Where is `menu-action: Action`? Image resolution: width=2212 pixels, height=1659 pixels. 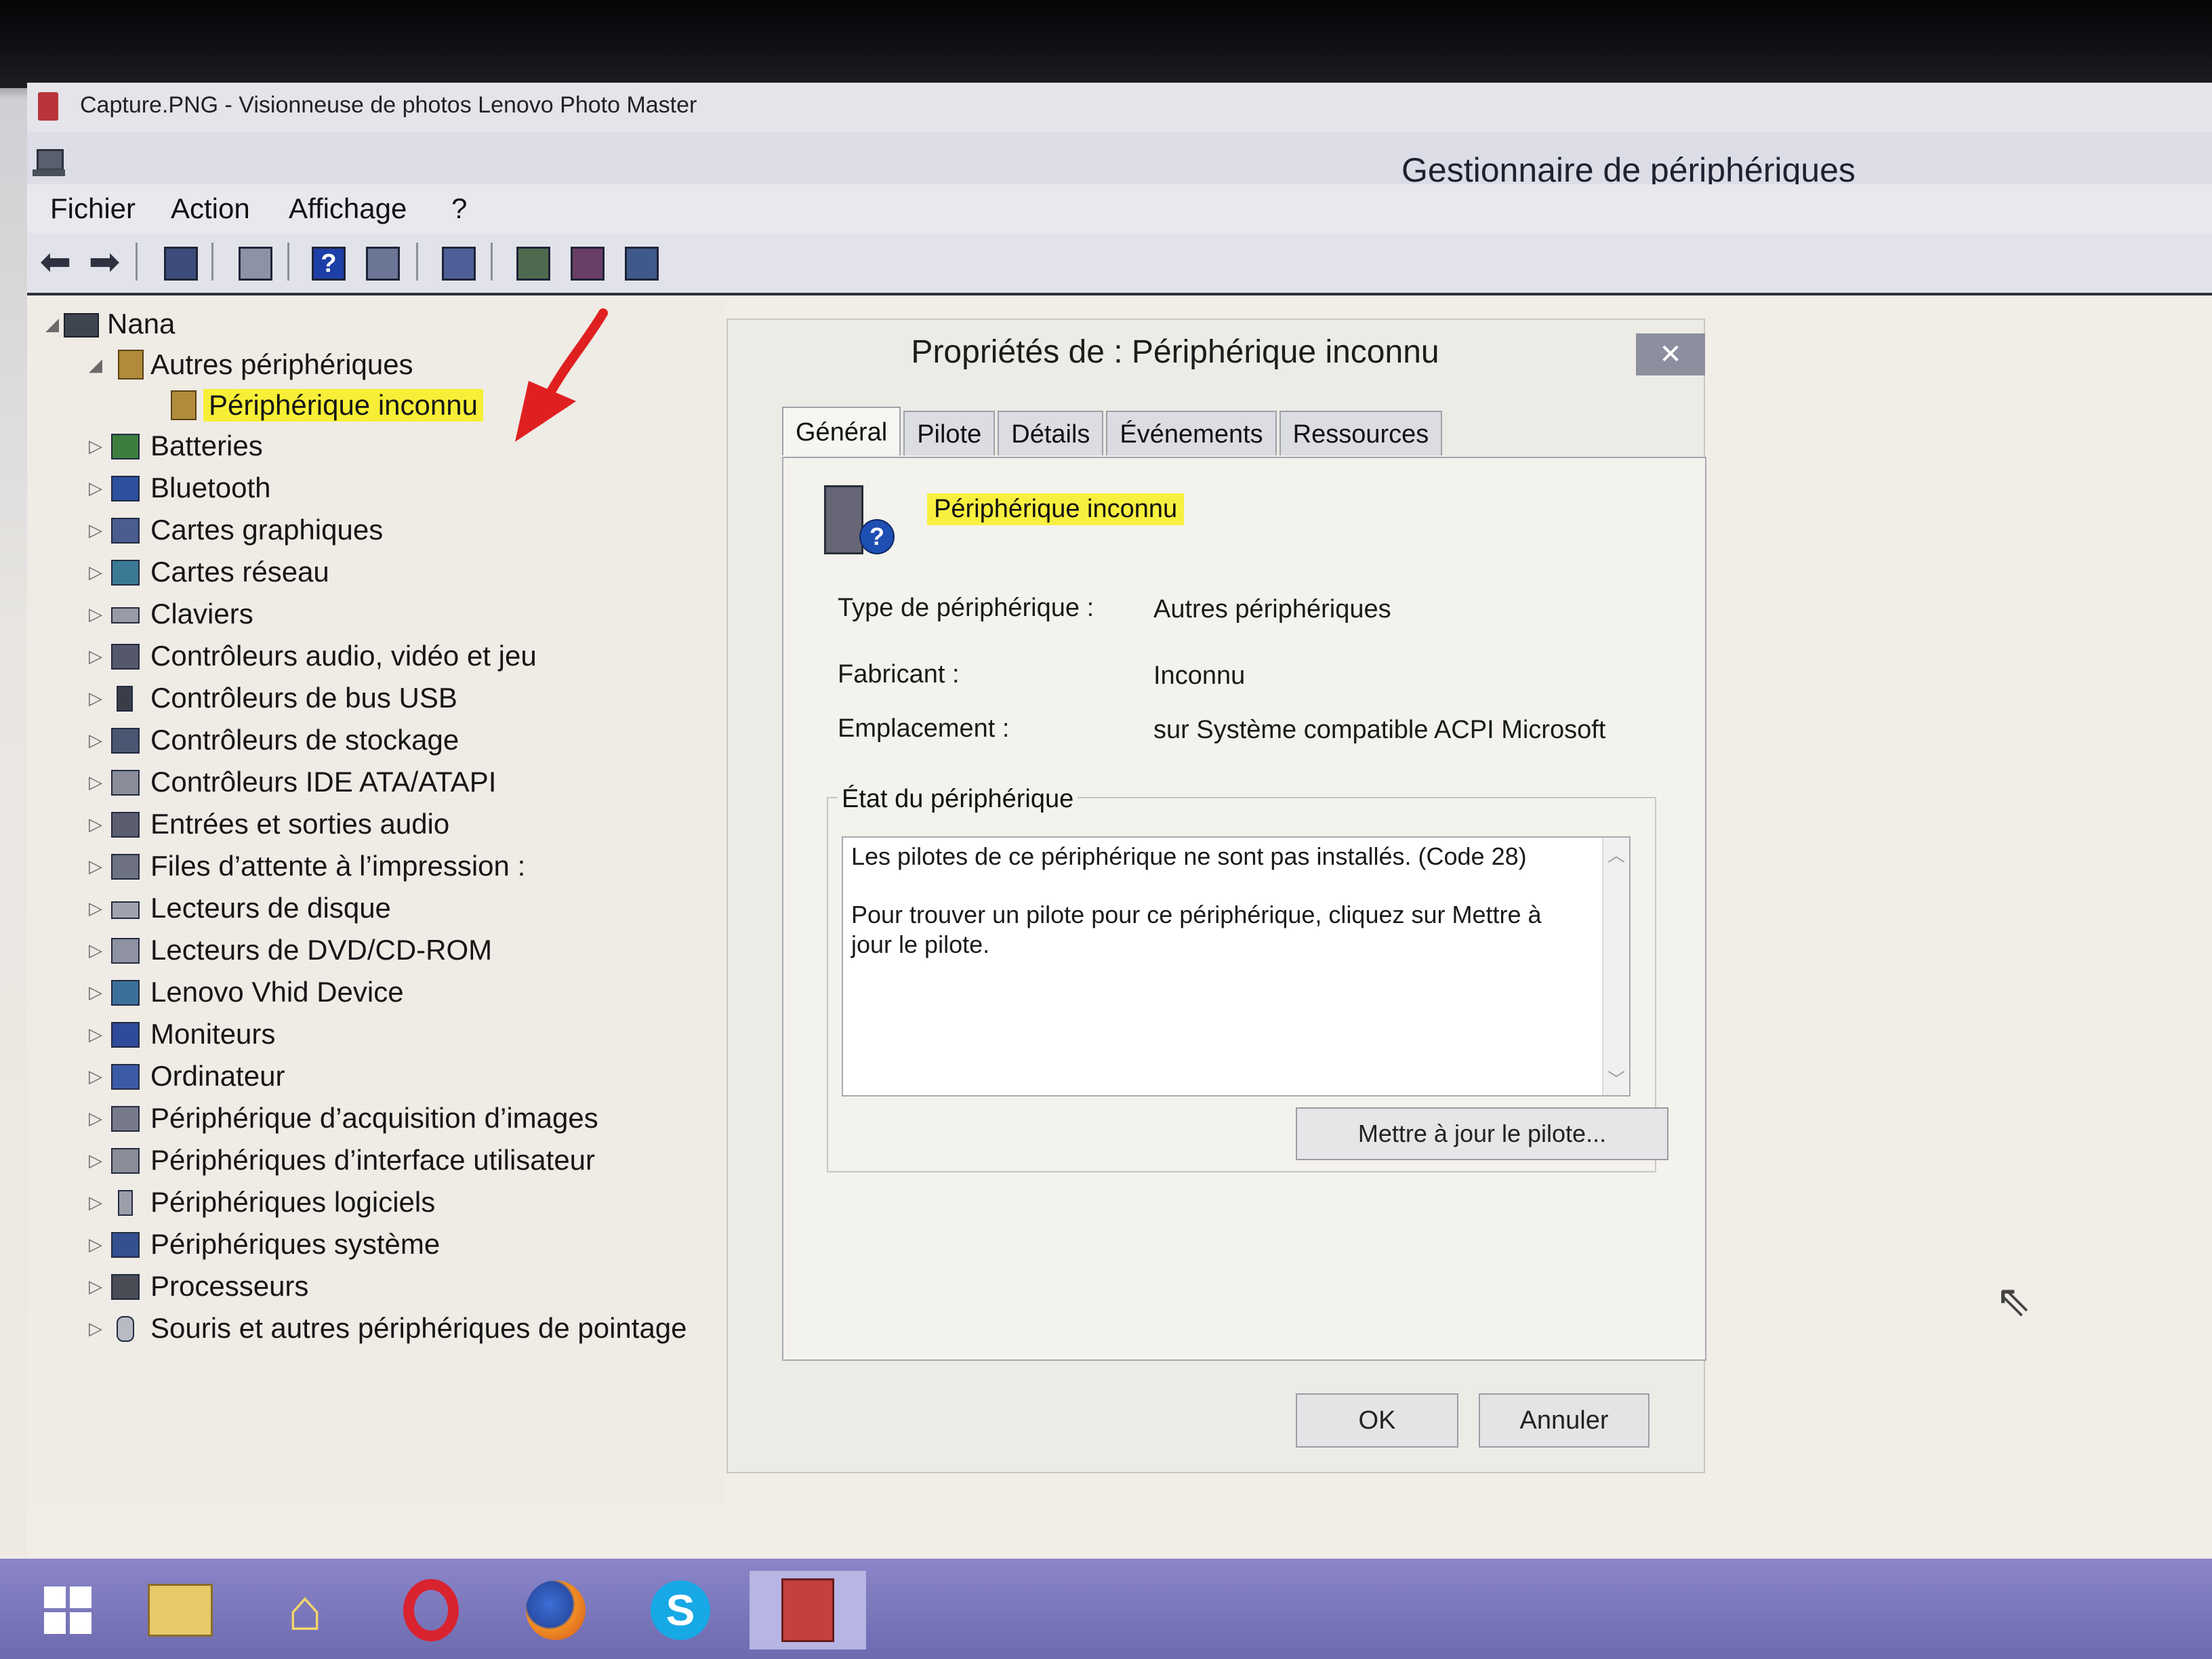
menu-action: Action is located at coordinates (211, 208).